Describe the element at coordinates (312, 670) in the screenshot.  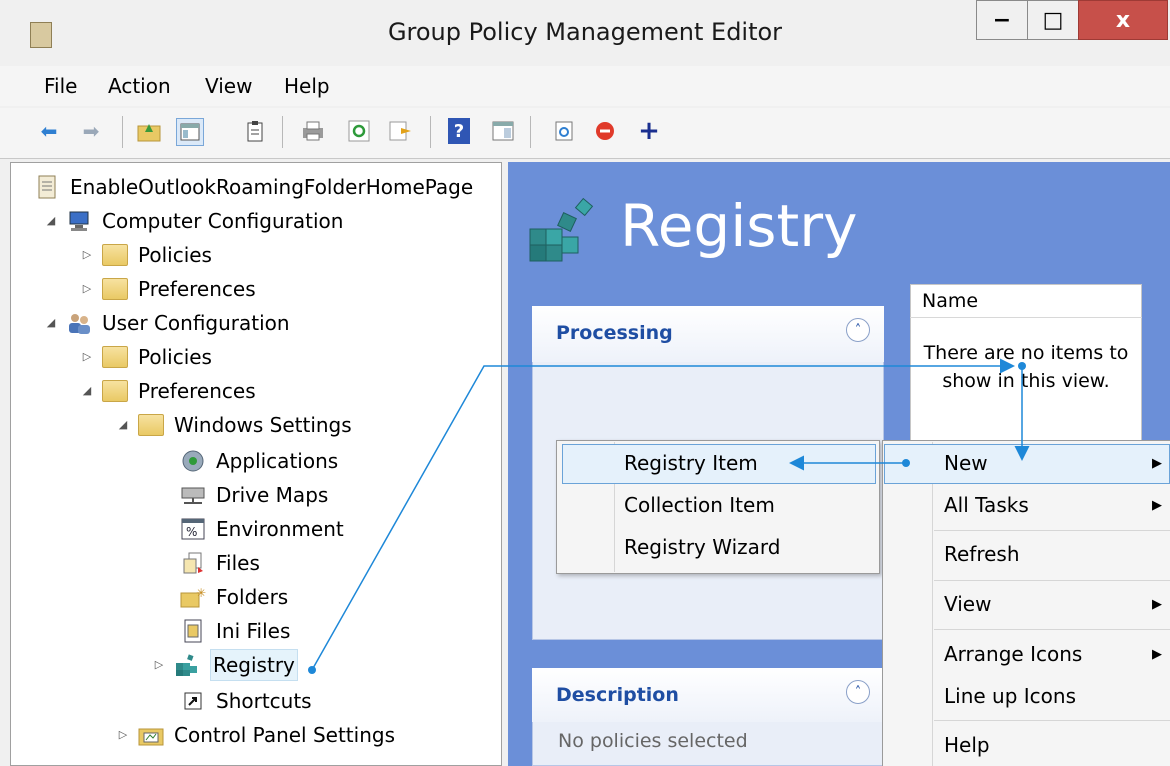
I see `annotation-dot` at that location.